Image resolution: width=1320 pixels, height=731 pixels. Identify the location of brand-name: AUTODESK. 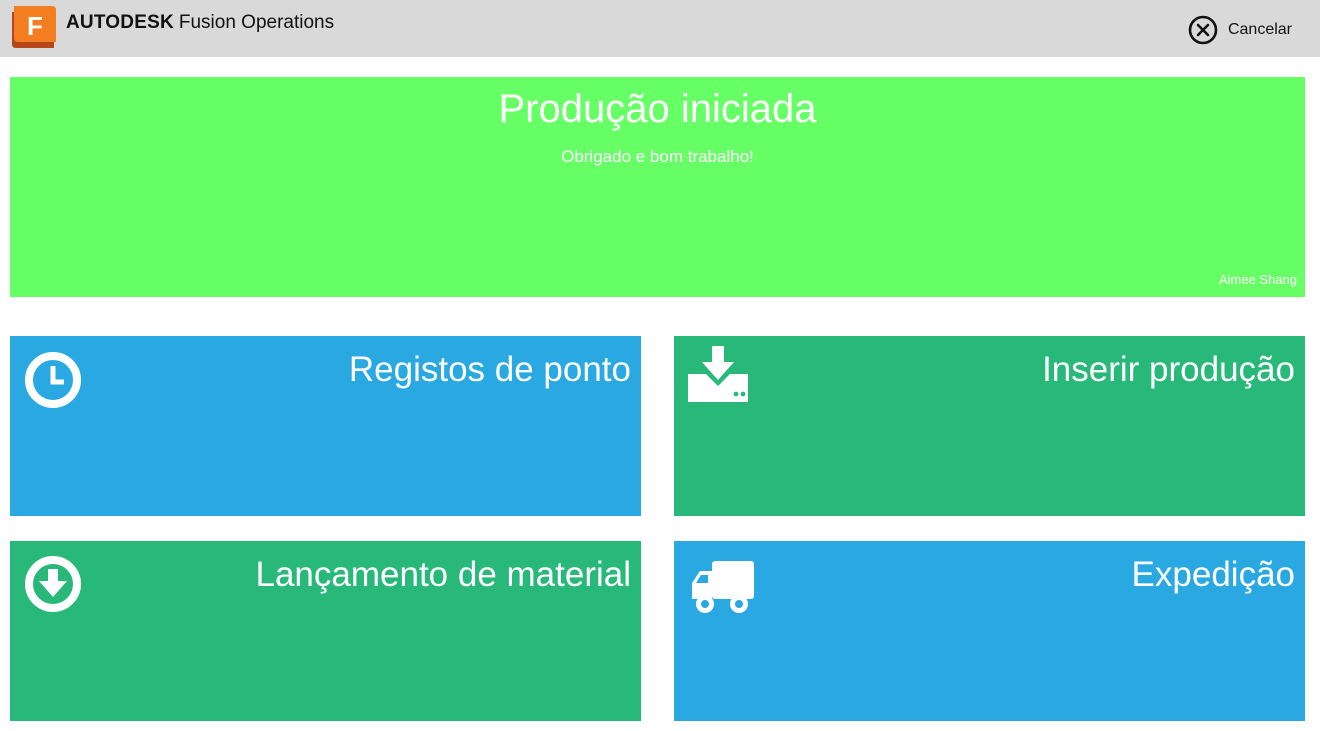
(120, 22).